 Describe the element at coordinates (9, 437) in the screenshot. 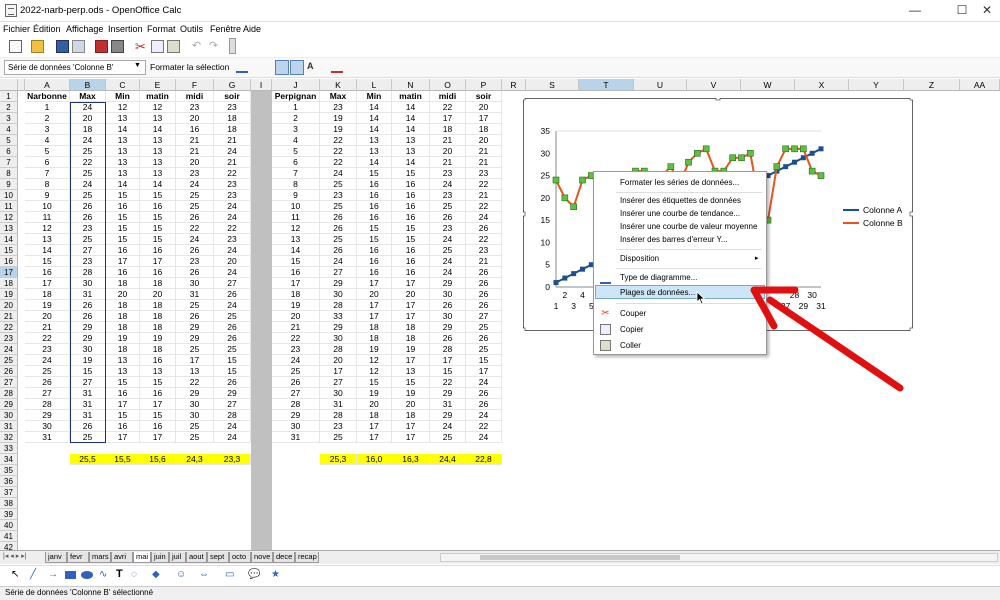

I see `row-header: 32` at that location.